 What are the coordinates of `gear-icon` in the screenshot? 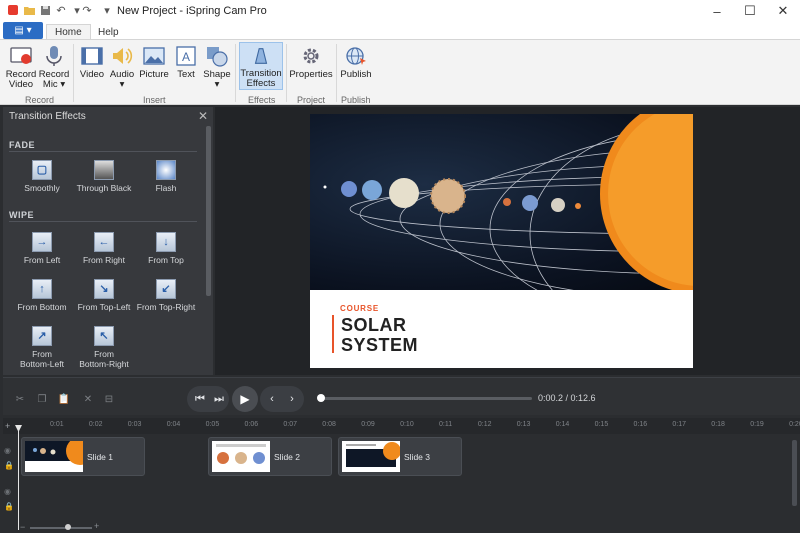 It's located at (311, 56).